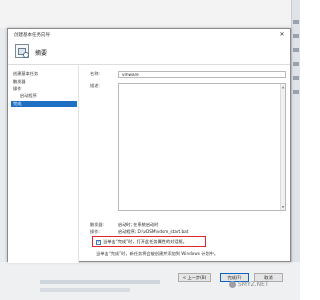  Describe the element at coordinates (153, 231) in the screenshot. I see `action-value: 启动程序; D:\vDSM\vdsm_start.bat` at that location.